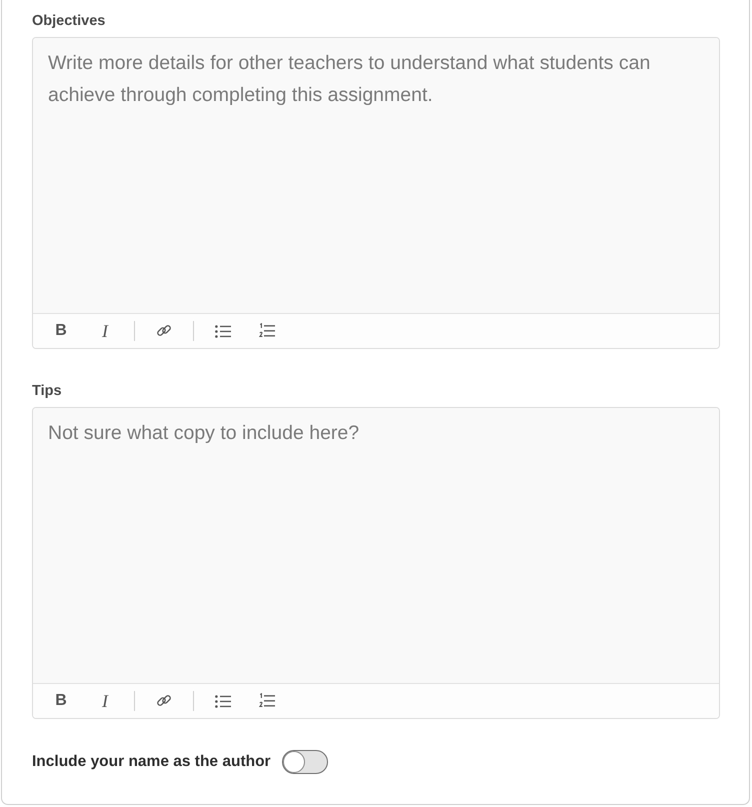 This screenshot has width=752, height=807. Describe the element at coordinates (305, 762) in the screenshot. I see `toggle-switch` at that location.